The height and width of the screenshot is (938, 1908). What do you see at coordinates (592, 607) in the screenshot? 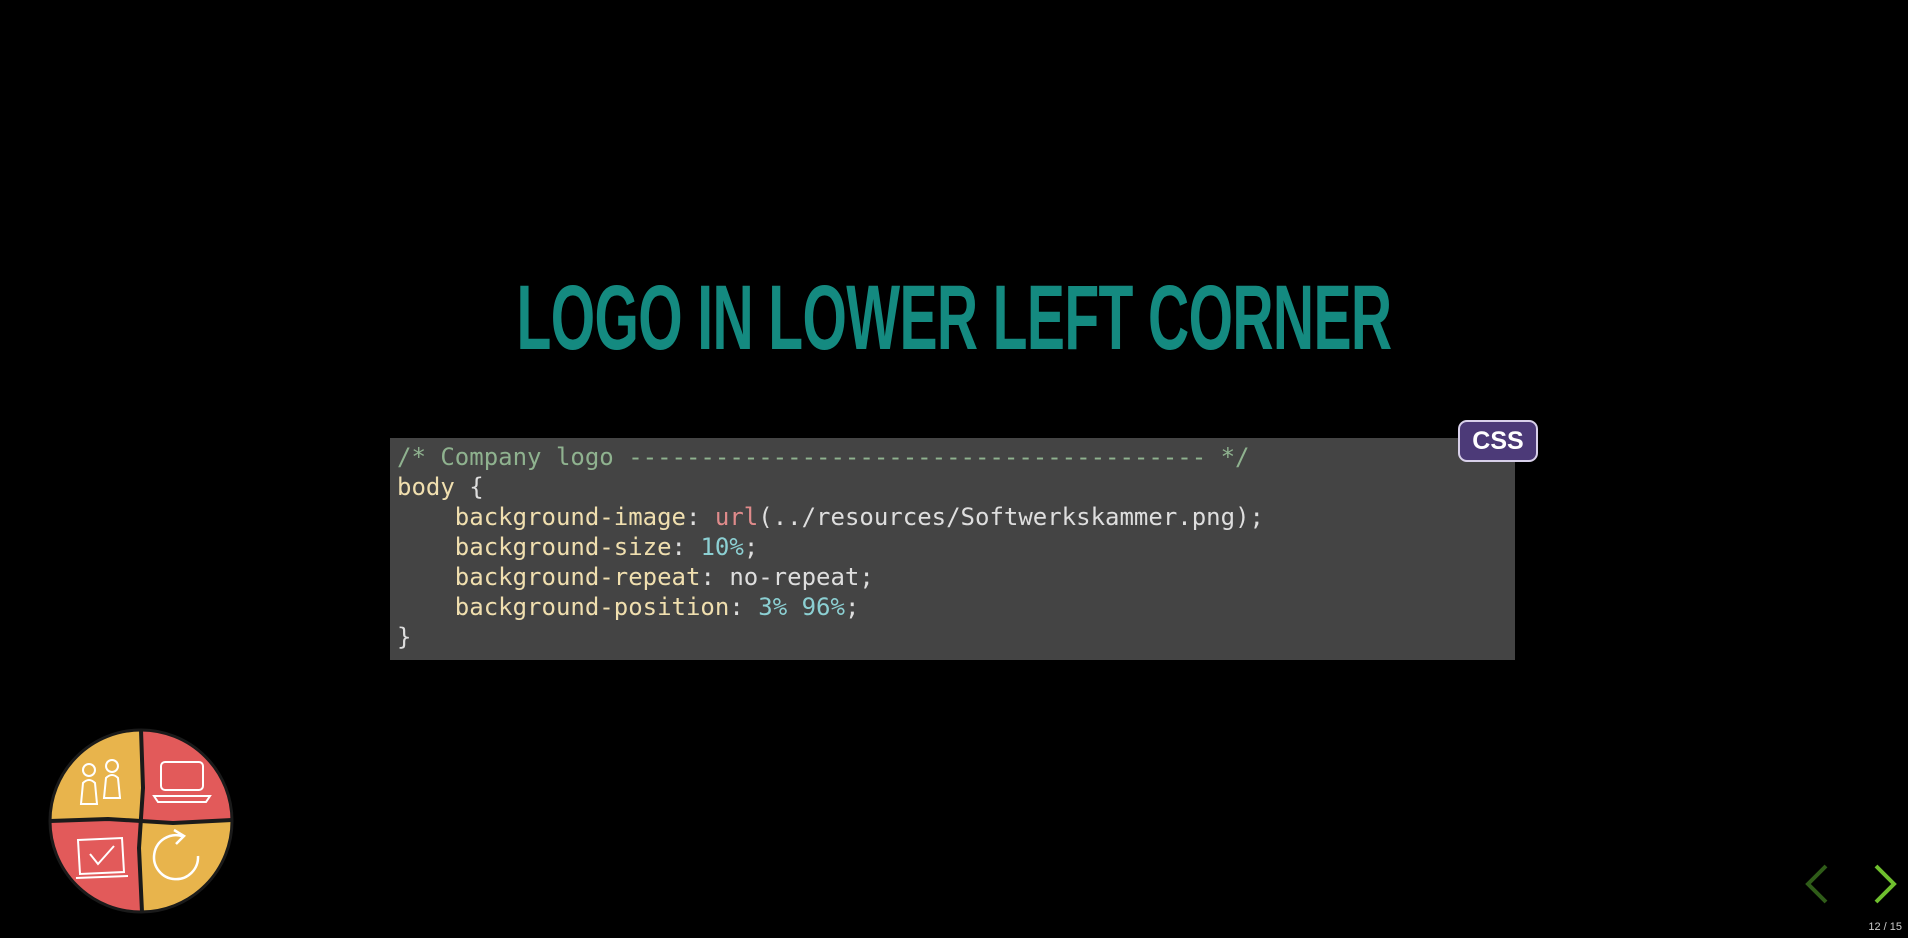
I see `code-property: background-position` at bounding box center [592, 607].